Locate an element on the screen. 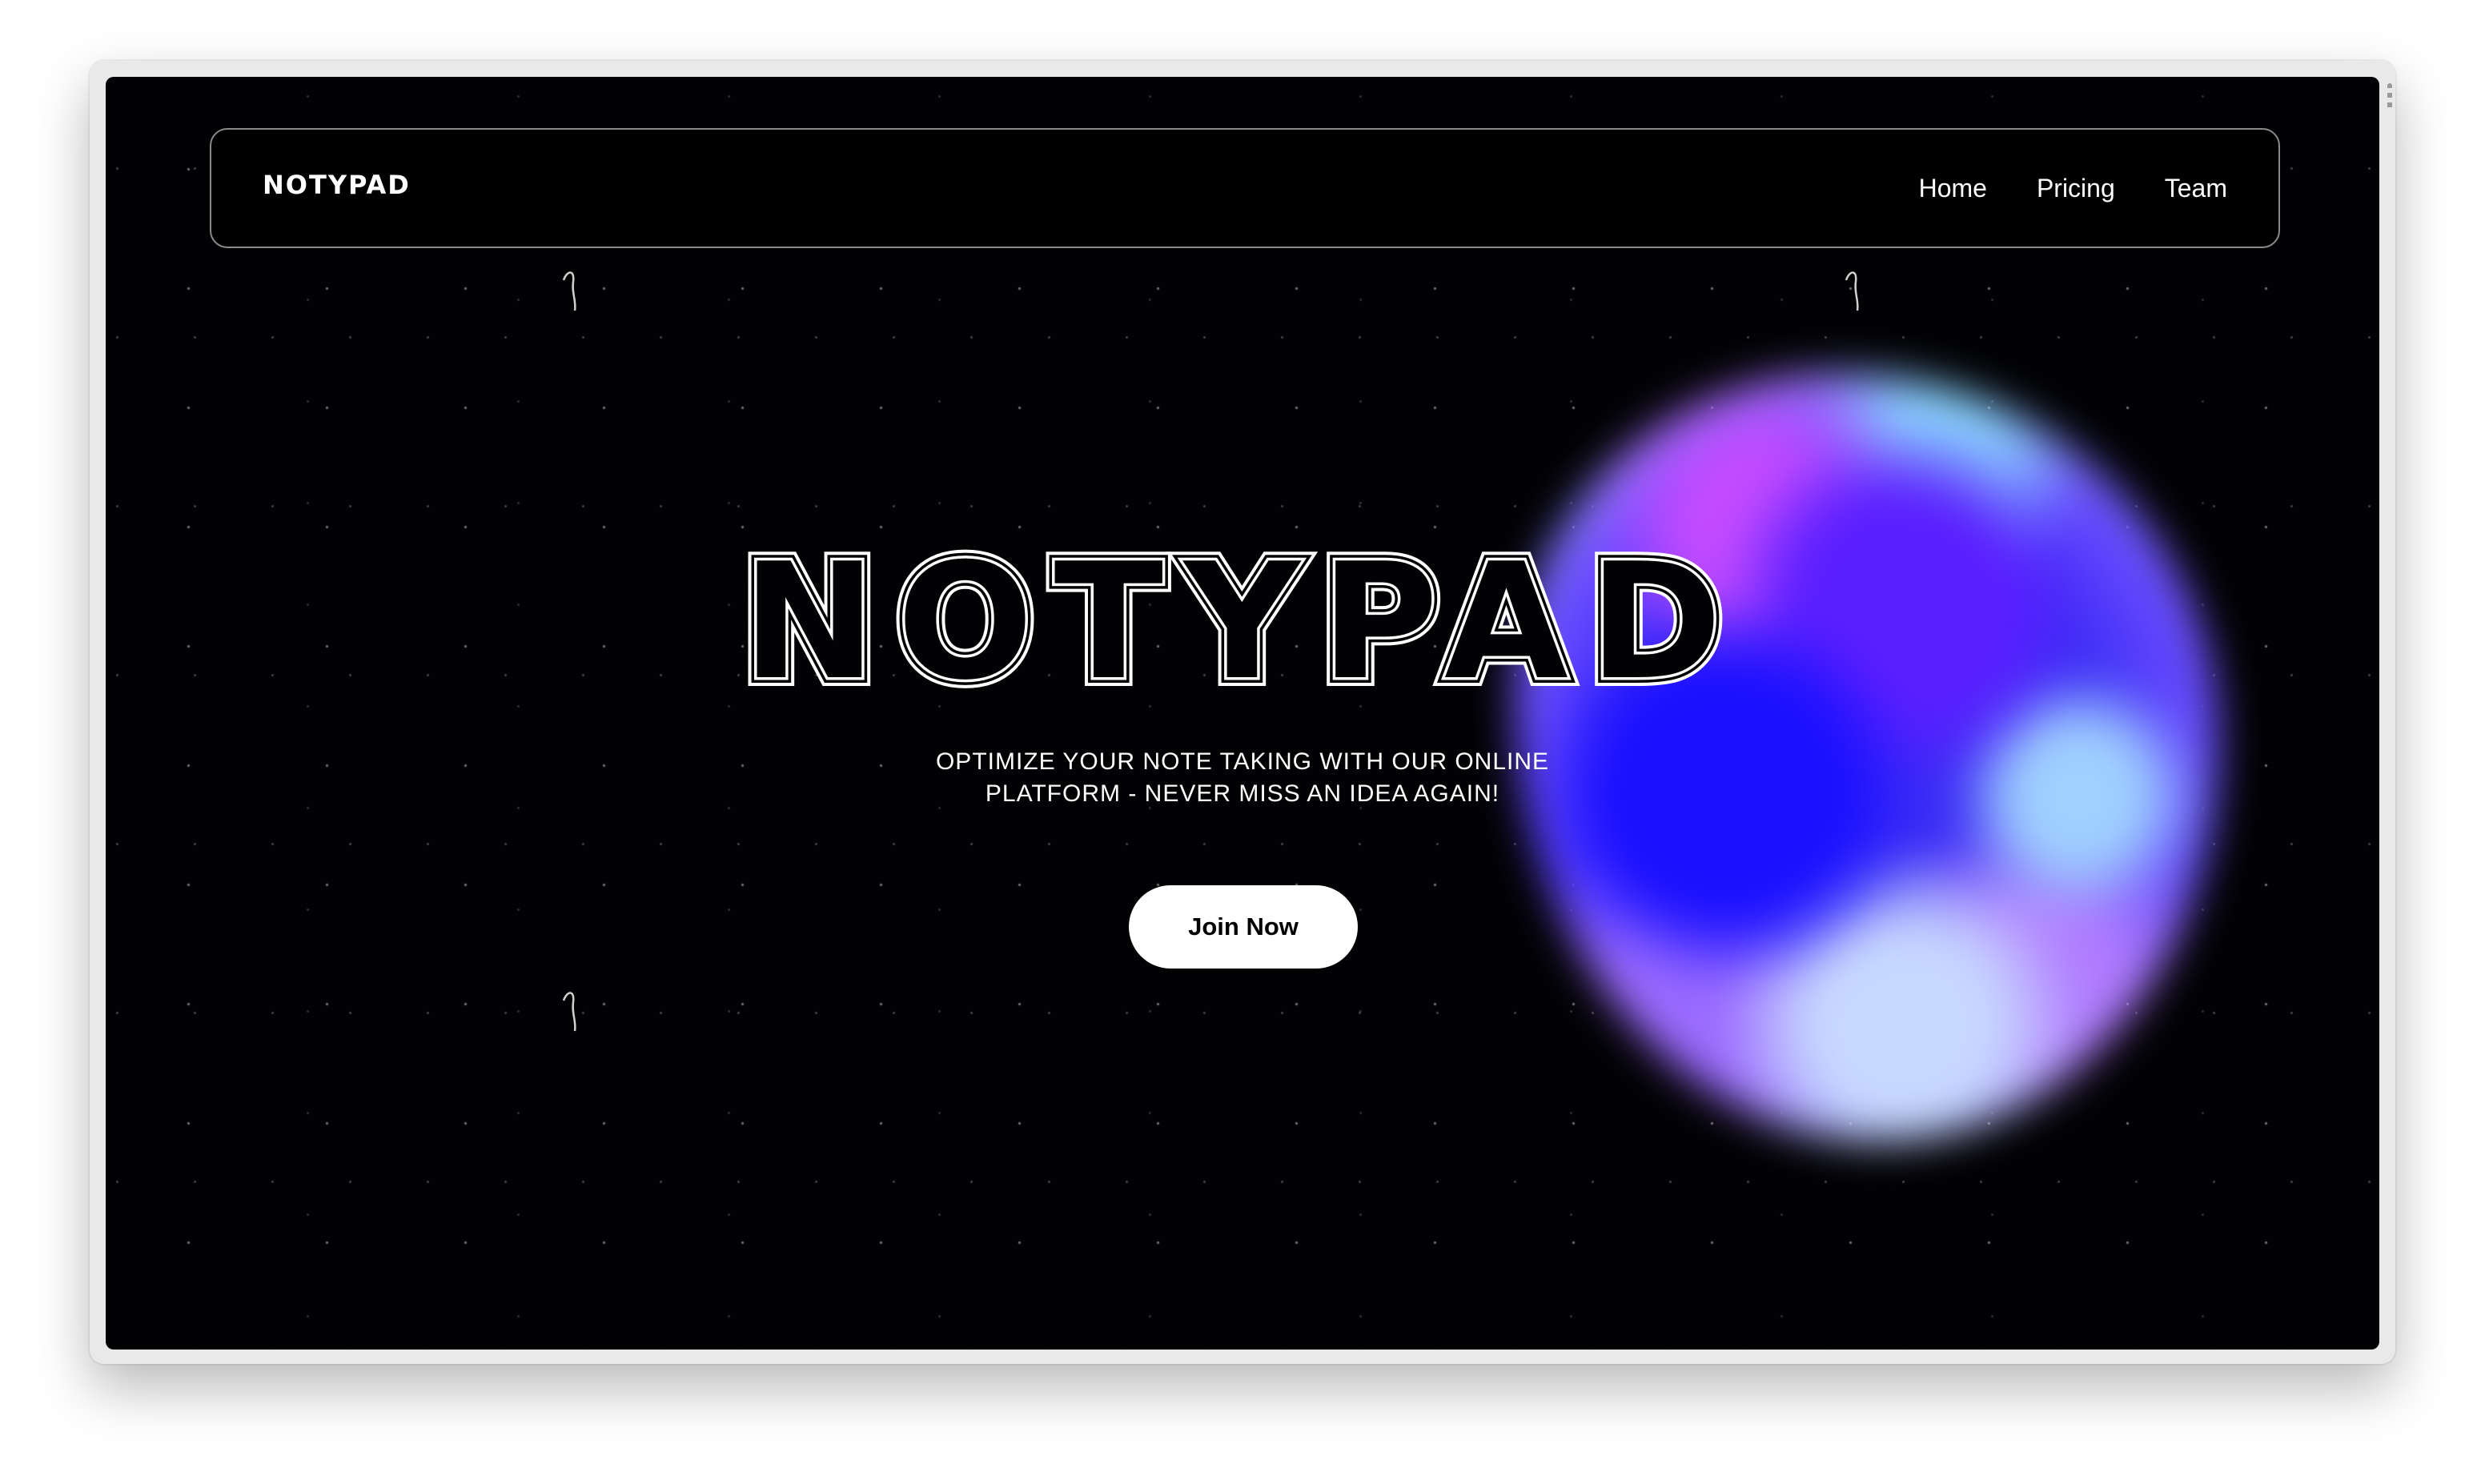  hero-title-graphic: NOTYPAD NOTYPAD NOTYPAD NOTYPAD is located at coordinates (1238, 621).